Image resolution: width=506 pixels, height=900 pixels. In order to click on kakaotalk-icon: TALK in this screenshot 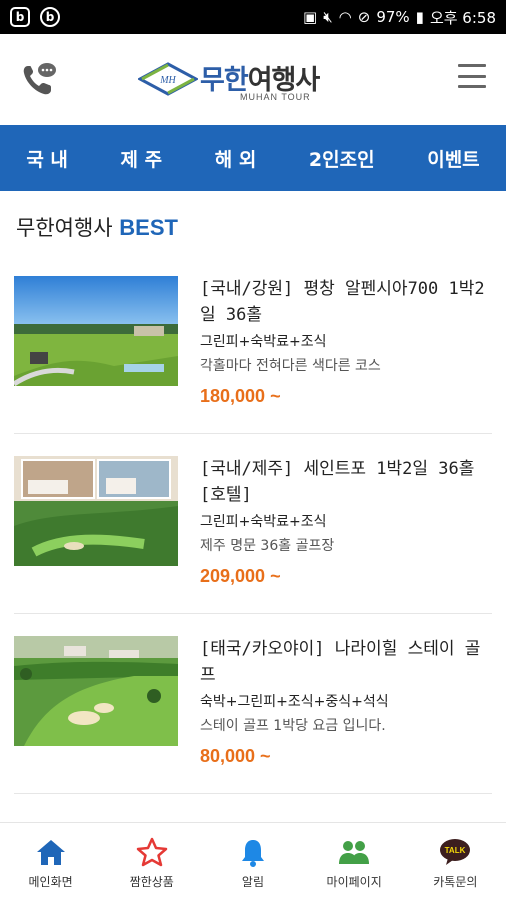, I will do `click(455, 852)`.